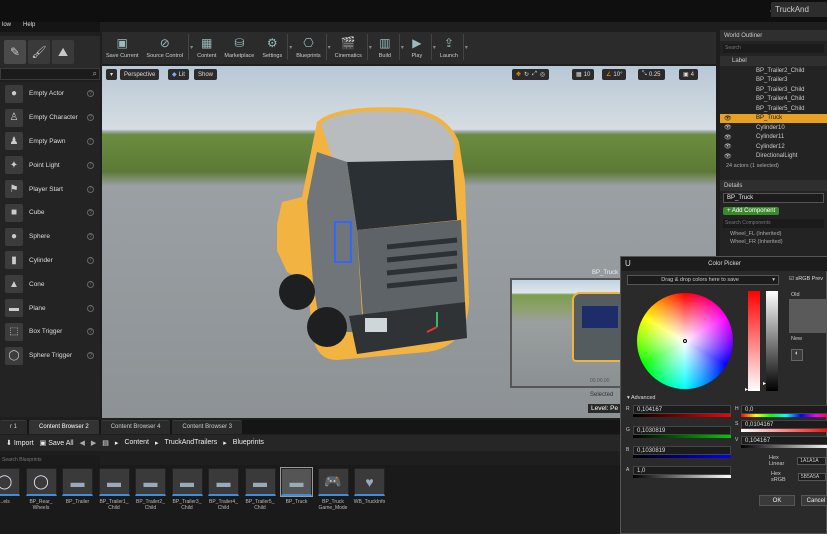  Describe the element at coordinates (678, 432) in the screenshot. I see `green-slider: G 0,1030819` at that location.